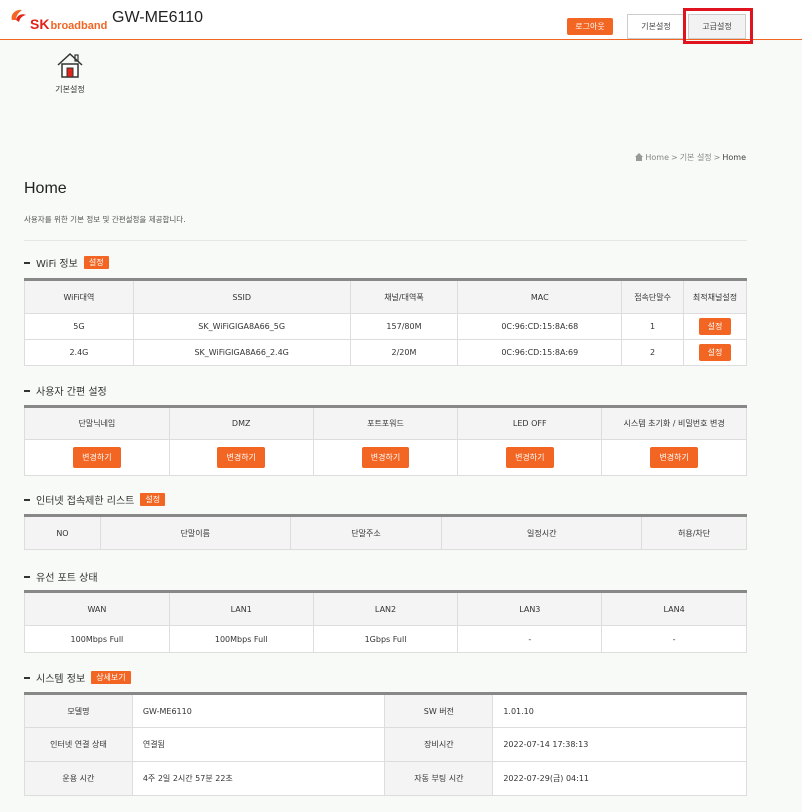 The height and width of the screenshot is (812, 802). I want to click on wifi-title: WiFi 정보, so click(57, 264).